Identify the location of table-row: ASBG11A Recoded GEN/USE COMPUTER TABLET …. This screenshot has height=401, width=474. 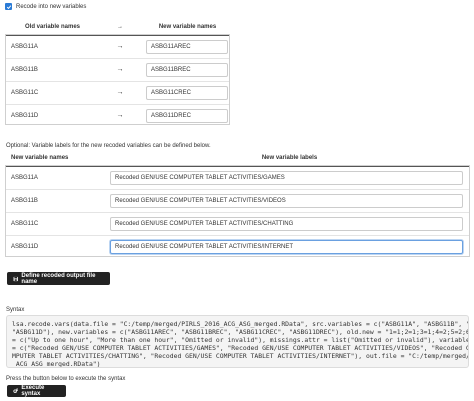
(237, 177).